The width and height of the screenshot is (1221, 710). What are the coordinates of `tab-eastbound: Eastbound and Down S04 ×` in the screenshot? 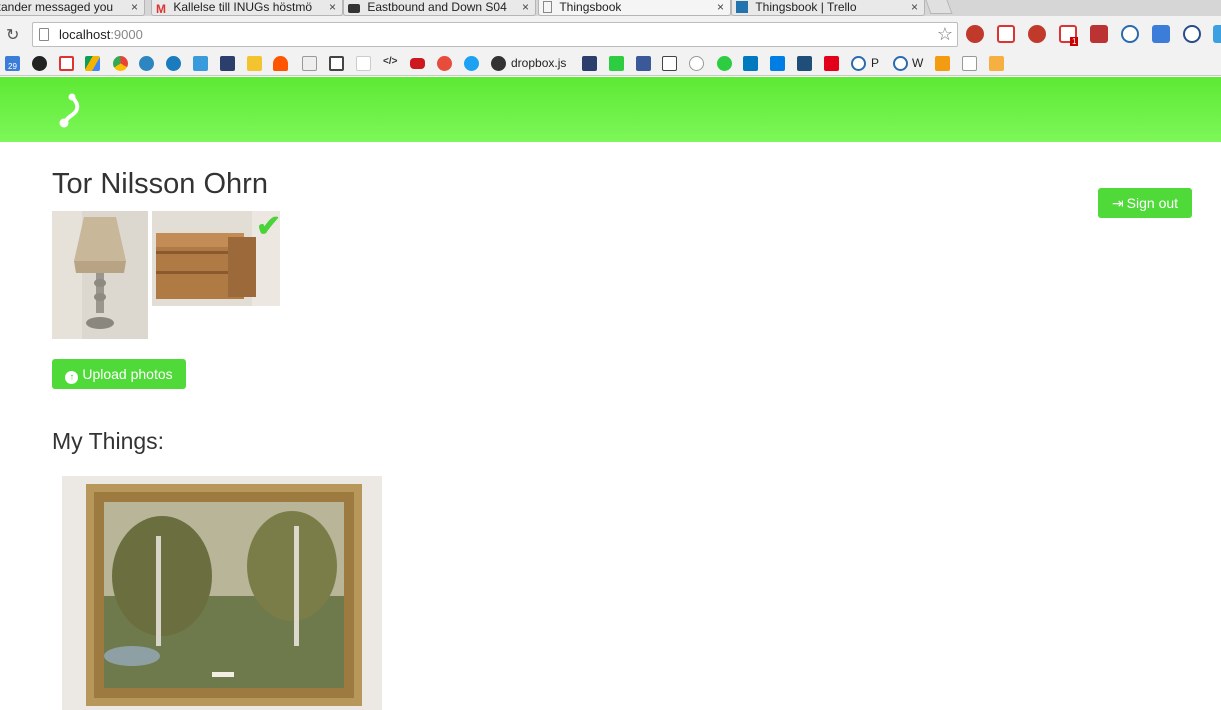 It's located at (439, 8).